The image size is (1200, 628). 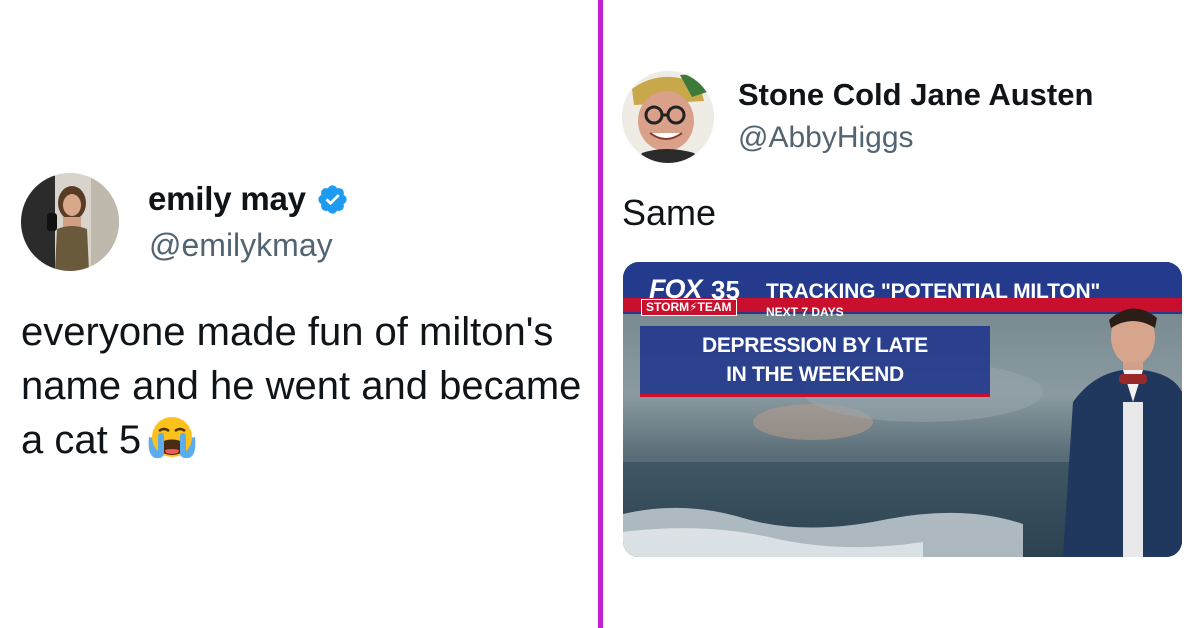 What do you see at coordinates (668, 117) in the screenshot?
I see `avatar-abby-higgs` at bounding box center [668, 117].